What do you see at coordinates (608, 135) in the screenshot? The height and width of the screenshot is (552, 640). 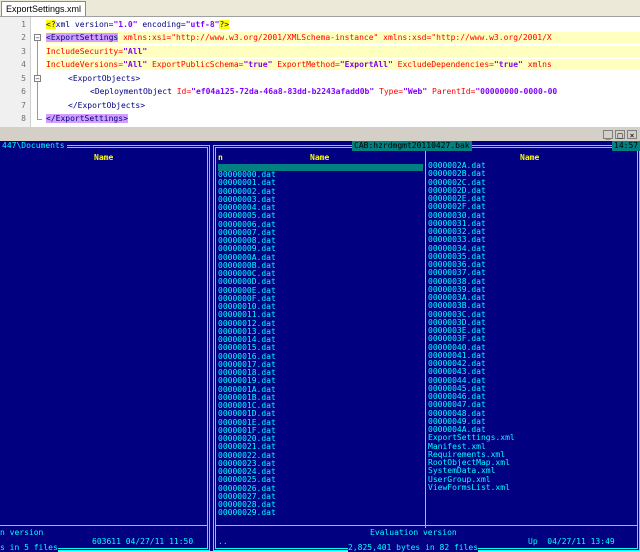 I see `minimize-button: _` at bounding box center [608, 135].